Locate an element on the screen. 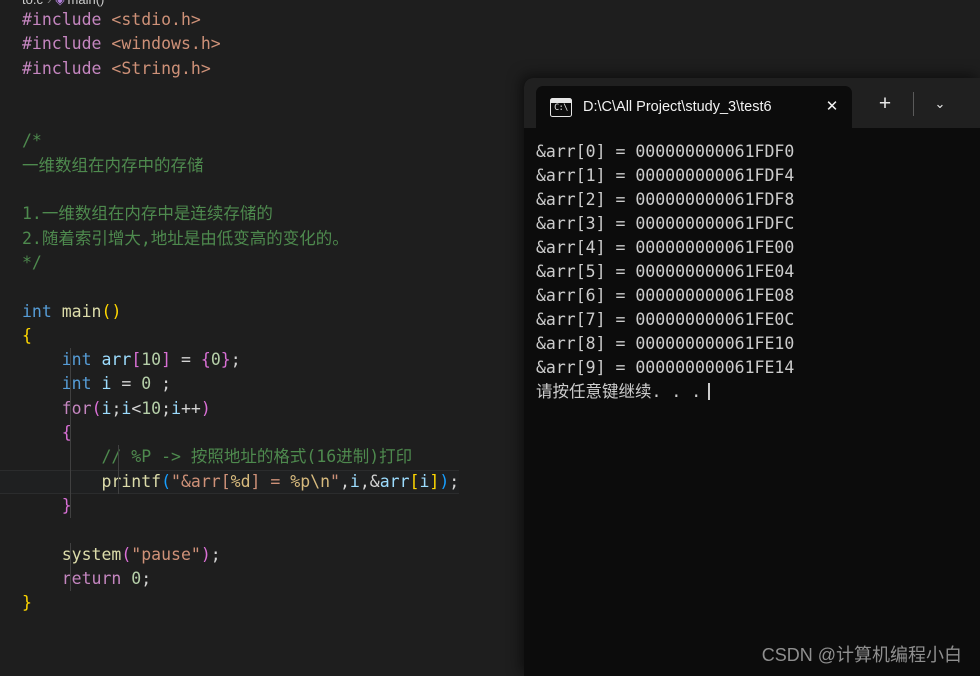 This screenshot has height=676, width=980. code-token: ,& is located at coordinates (369, 481).